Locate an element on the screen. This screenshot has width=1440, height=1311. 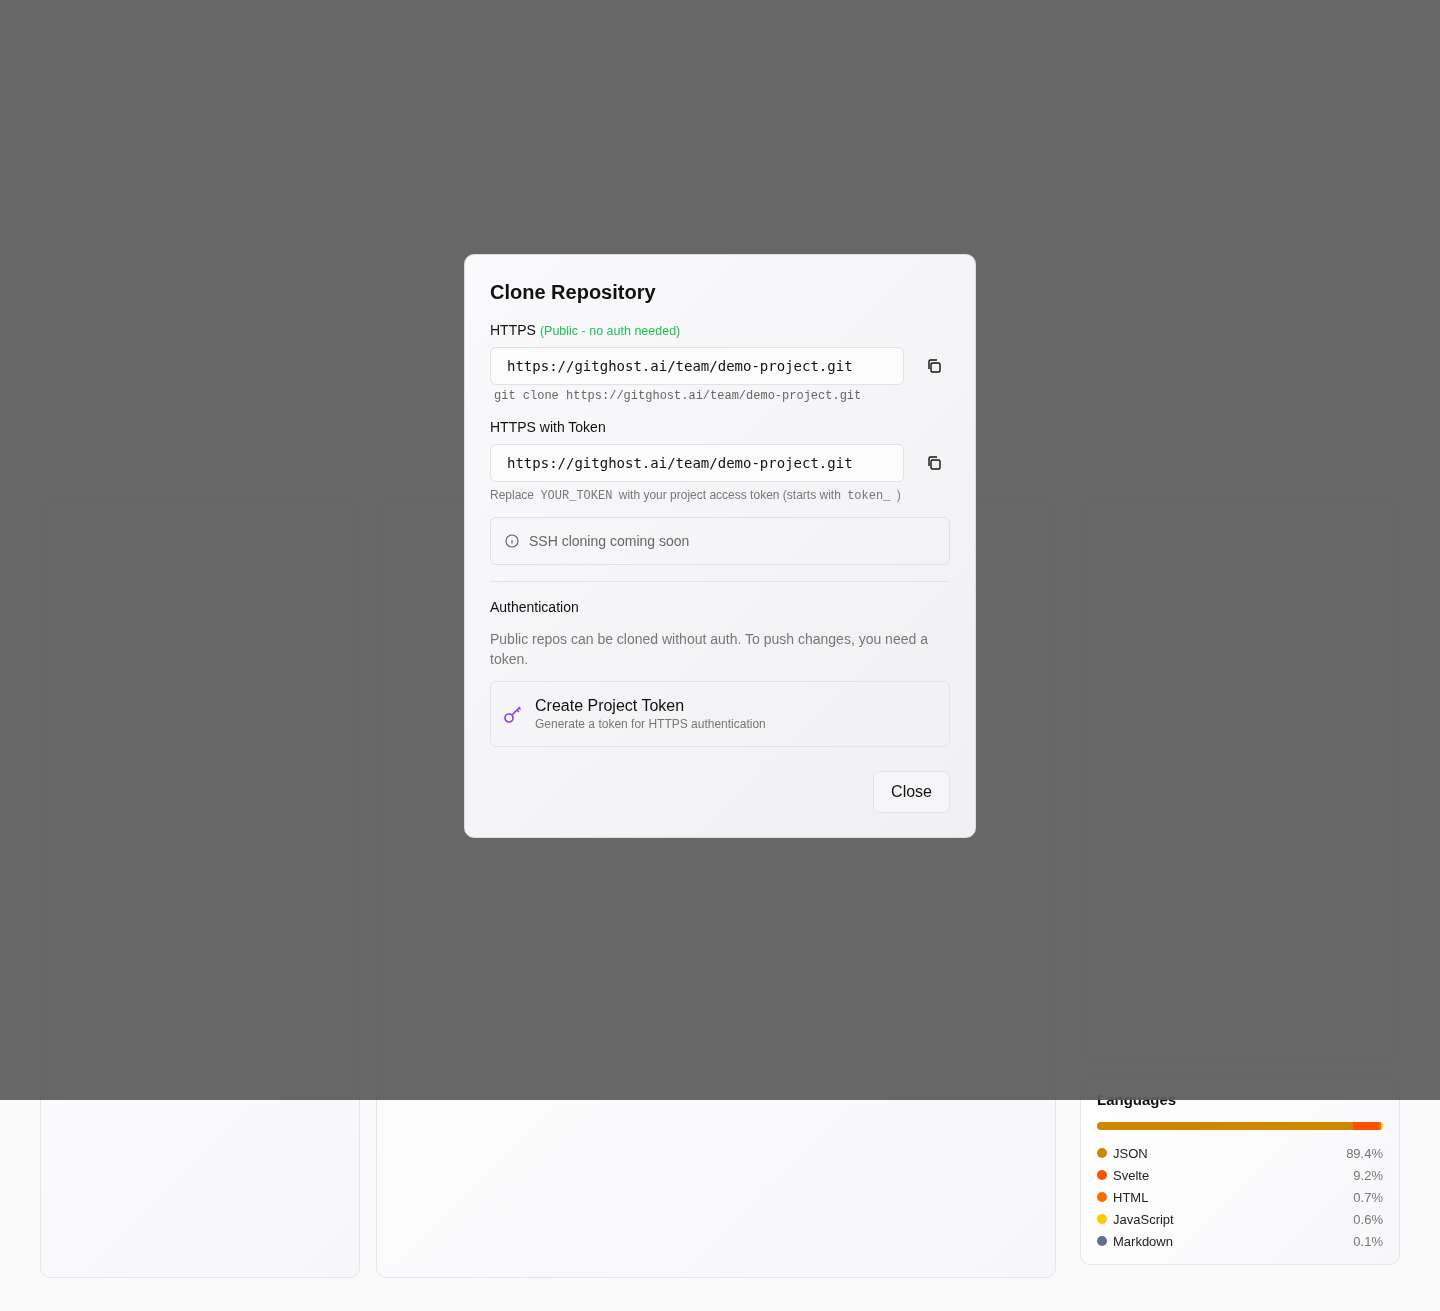
clone-command: git clone https://gitghost.ai/team/demo-project.git is located at coordinates (678, 396).